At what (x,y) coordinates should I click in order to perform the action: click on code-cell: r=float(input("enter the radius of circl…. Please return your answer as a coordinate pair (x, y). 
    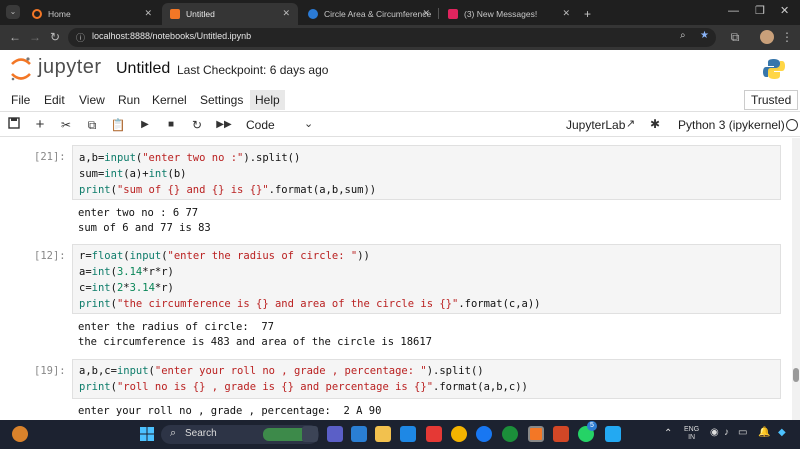
    Looking at the image, I should click on (426, 279).